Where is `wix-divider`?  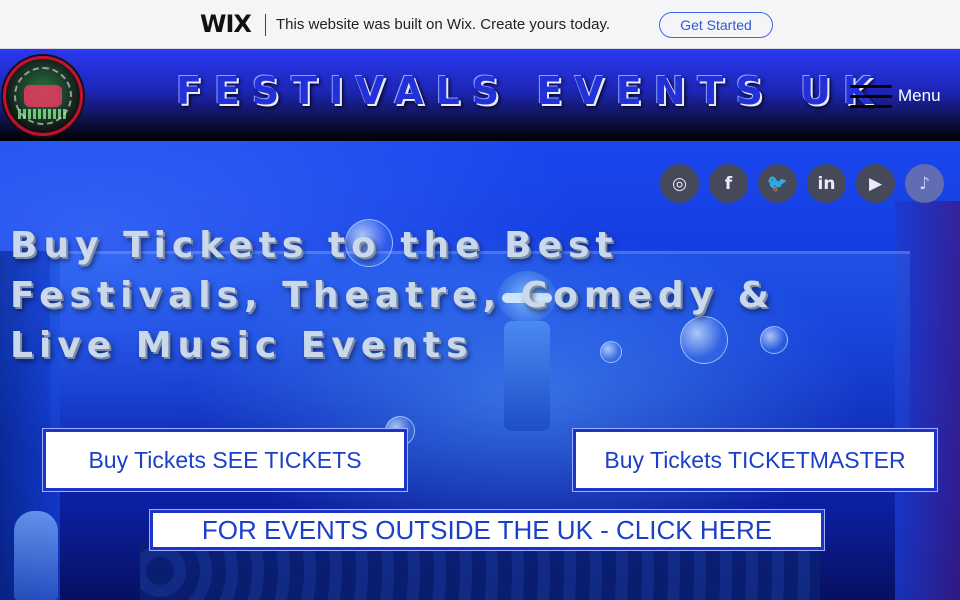 wix-divider is located at coordinates (265, 25).